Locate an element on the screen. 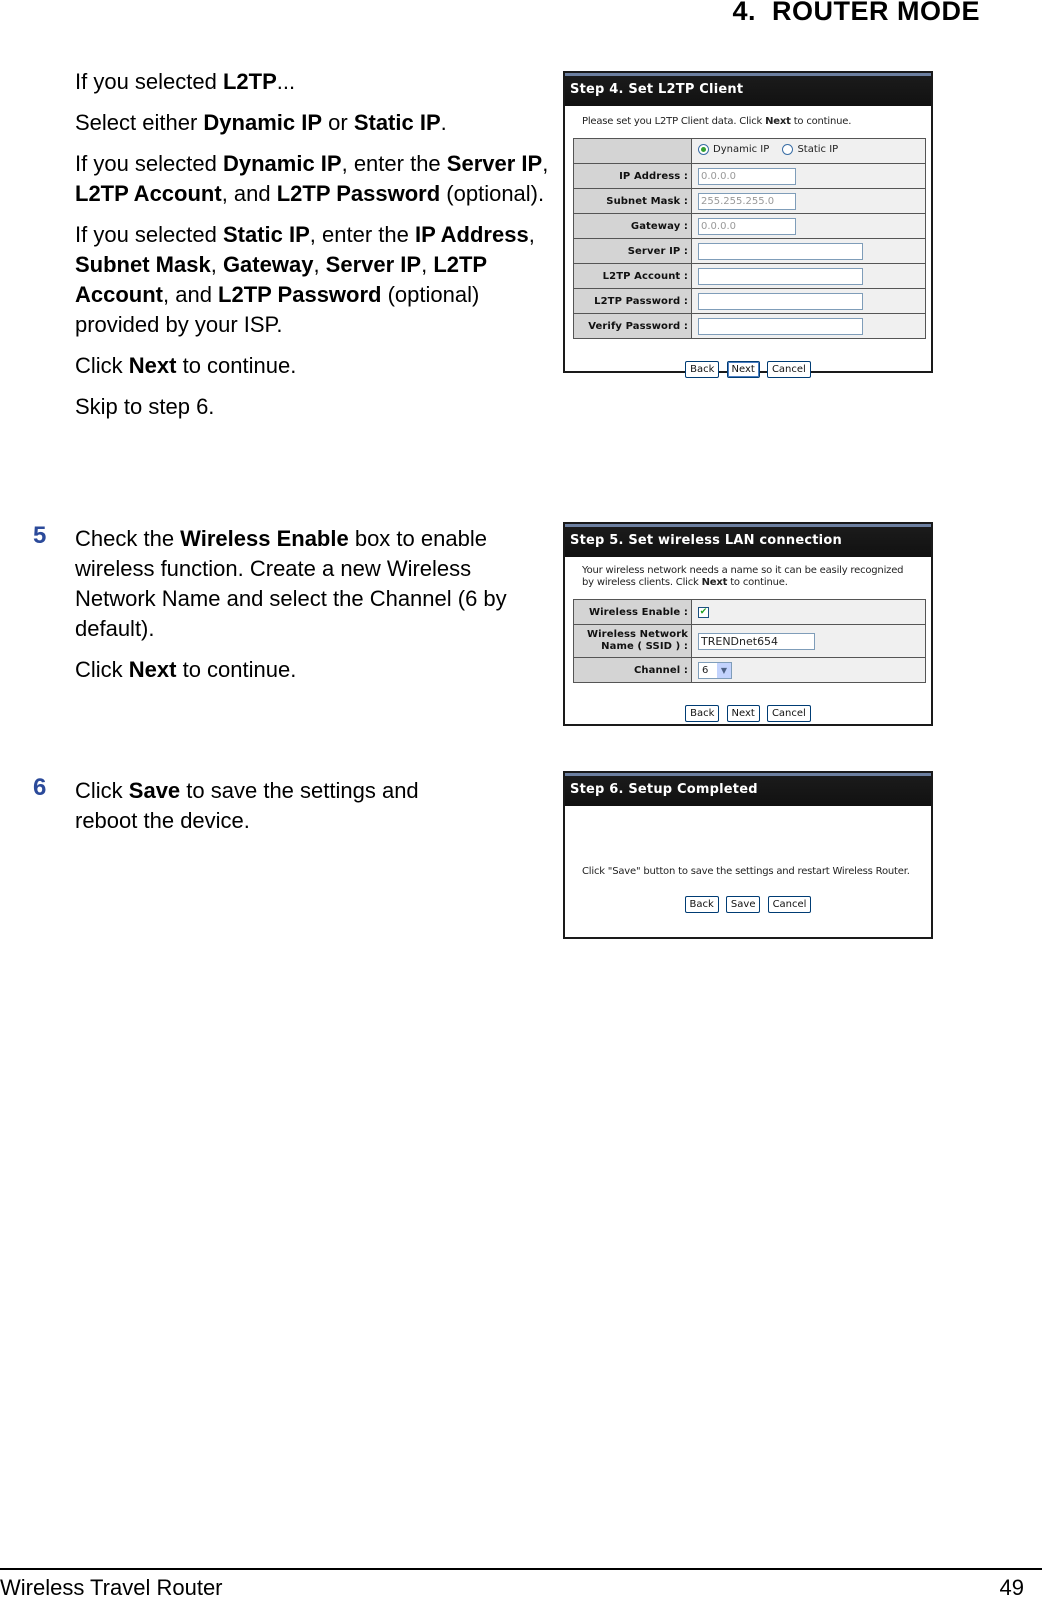 Image resolution: width=1042 pixels, height=1600 pixels. gateway-input: 0.0.0.0 is located at coordinates (747, 226).